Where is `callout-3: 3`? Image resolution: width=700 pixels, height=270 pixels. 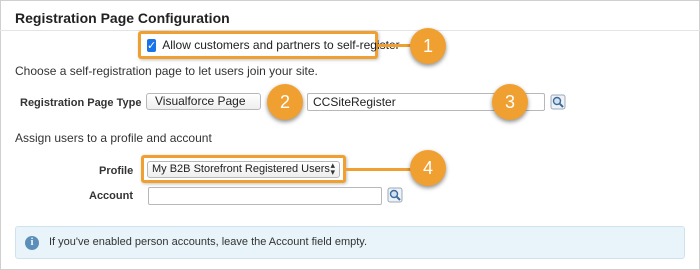
callout-3: 3 is located at coordinates (510, 102).